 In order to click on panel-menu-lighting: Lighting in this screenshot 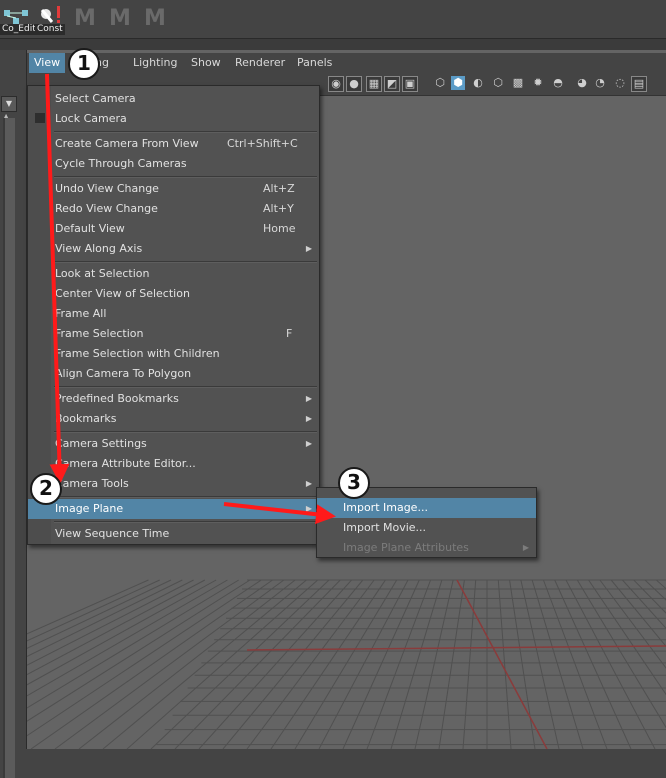, I will do `click(155, 63)`.